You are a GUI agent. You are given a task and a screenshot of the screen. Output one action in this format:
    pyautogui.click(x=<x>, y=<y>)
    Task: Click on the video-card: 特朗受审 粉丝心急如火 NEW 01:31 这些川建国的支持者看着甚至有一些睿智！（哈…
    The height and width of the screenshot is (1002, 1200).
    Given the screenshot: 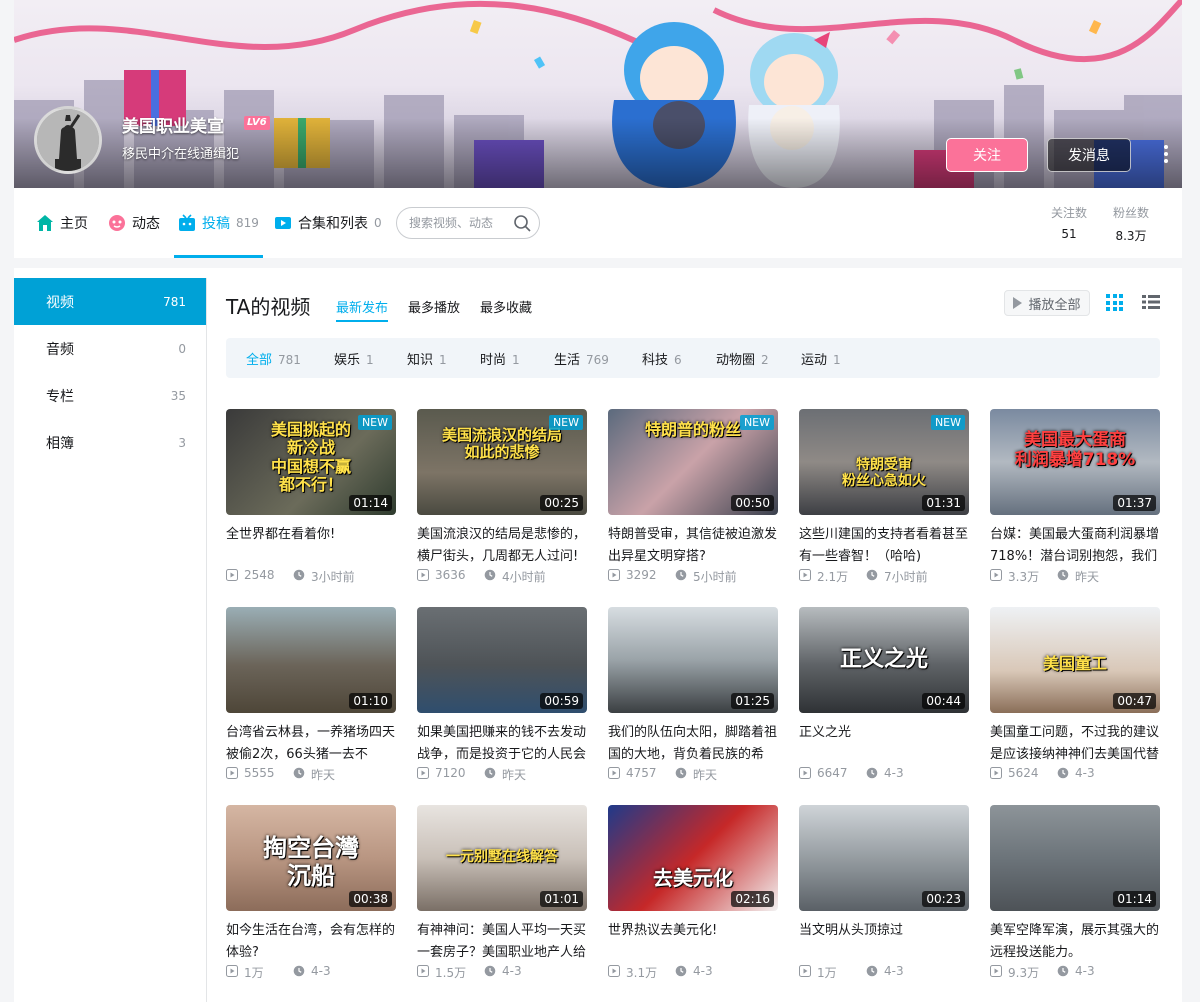 What is the action you would take?
    pyautogui.click(x=884, y=499)
    